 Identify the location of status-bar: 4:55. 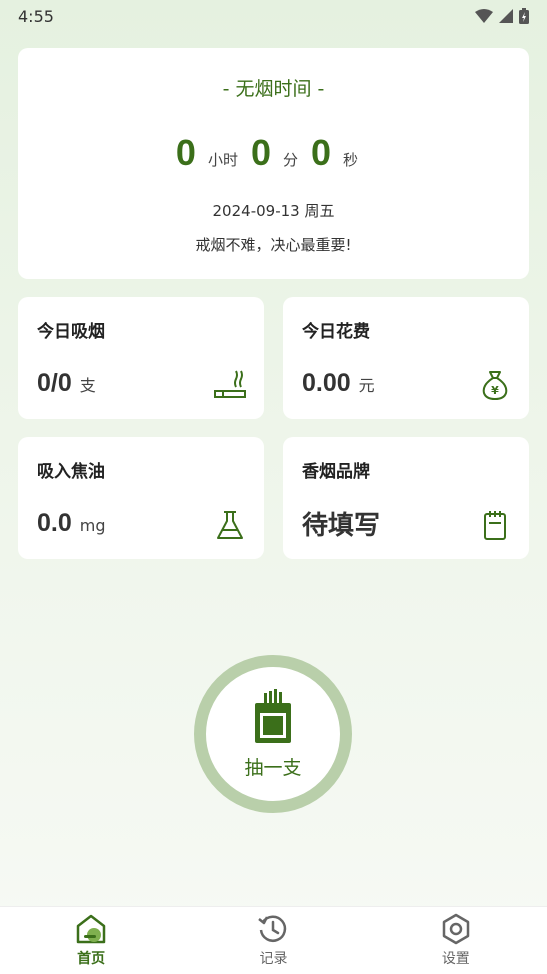
(273, 16).